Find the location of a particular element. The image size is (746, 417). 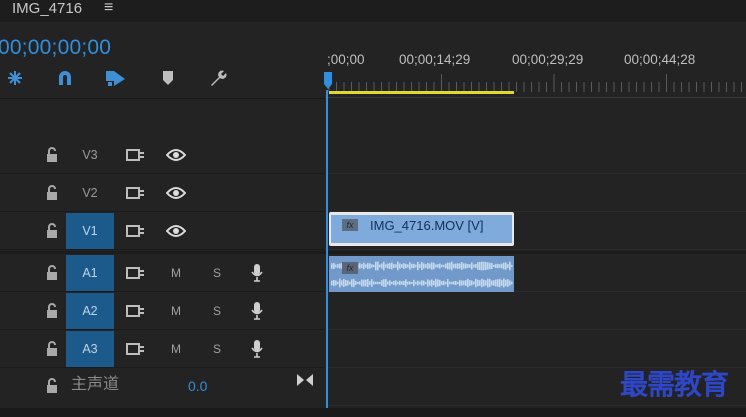

playhead-timecode: 00;00;00;00 is located at coordinates (55, 48).